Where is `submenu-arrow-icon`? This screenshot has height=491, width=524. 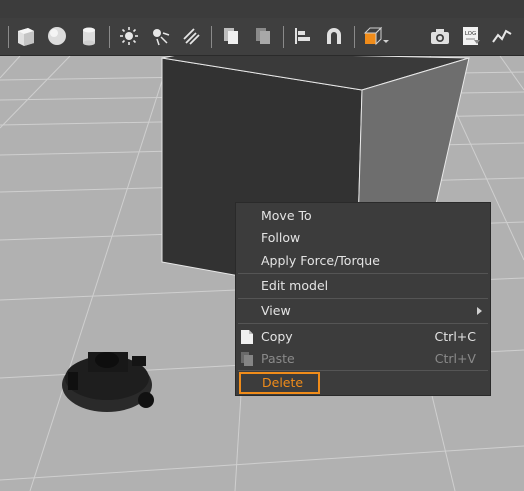
submenu-arrow-icon is located at coordinates (479, 311).